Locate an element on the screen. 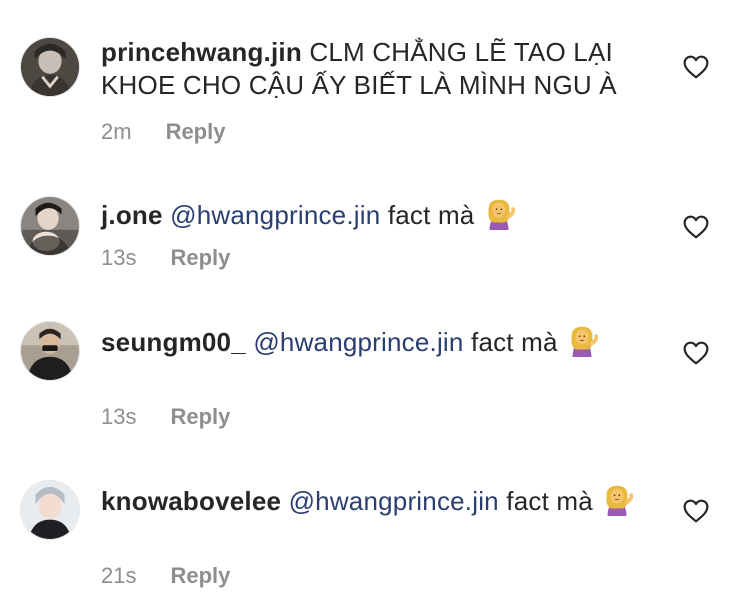 Image resolution: width=750 pixels, height=592 pixels. comment-body: j.one @hwangprince.jin fact mà is located at coordinates (381, 214).